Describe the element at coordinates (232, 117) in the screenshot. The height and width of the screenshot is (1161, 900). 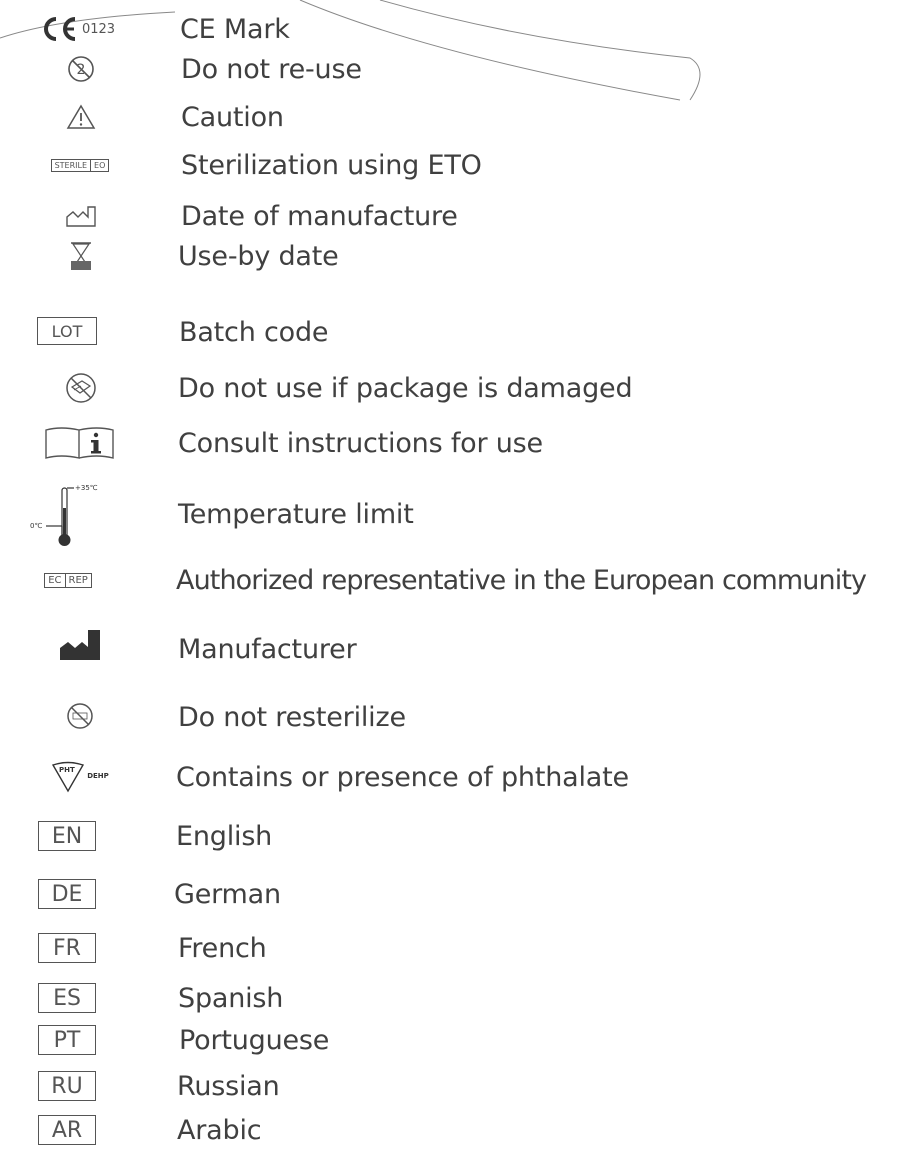
I see `symbol-label: Caution` at that location.